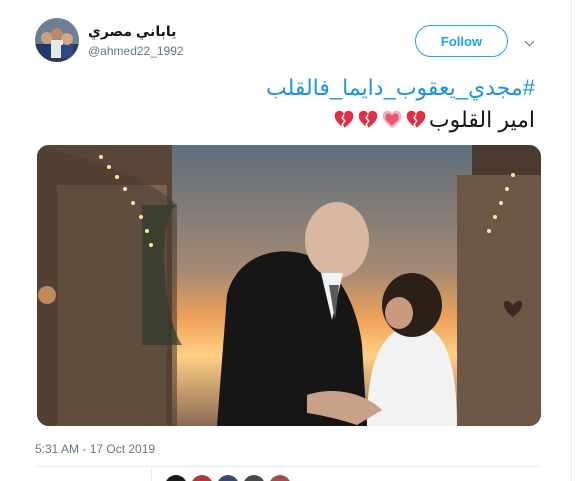 Image resolution: width=579 pixels, height=481 pixels. What do you see at coordinates (95, 449) in the screenshot?
I see `timestamp: 5:31 AM - 17 Oct 2019` at bounding box center [95, 449].